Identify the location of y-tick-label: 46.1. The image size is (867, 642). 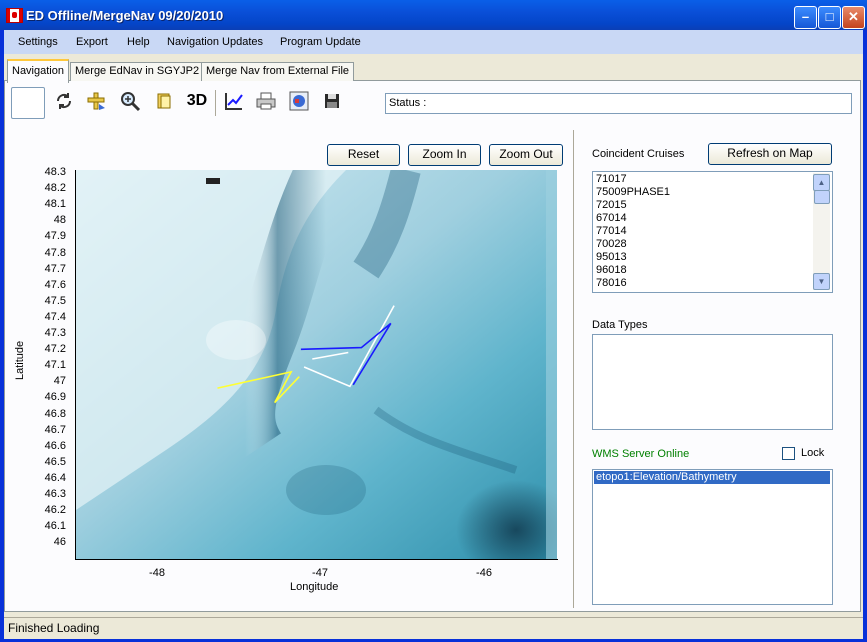
(55, 526).